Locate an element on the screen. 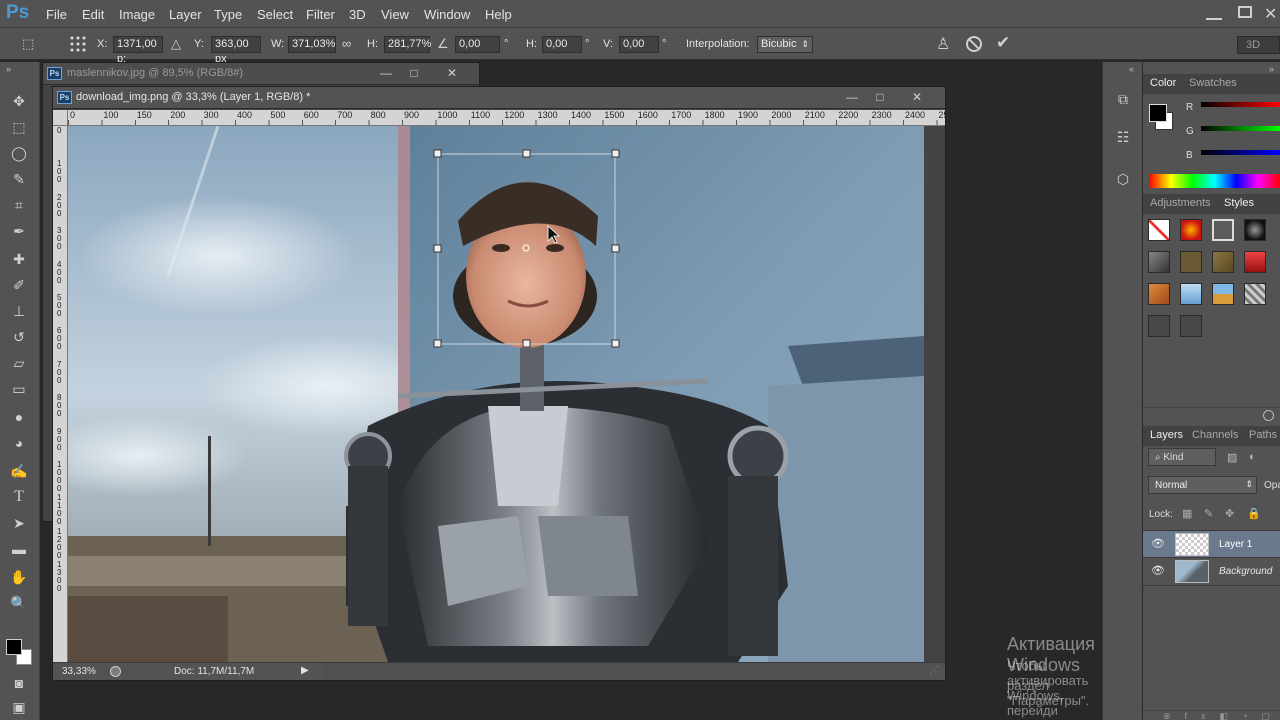 The width and height of the screenshot is (1280, 720). warp-icon: ♙ is located at coordinates (943, 44).